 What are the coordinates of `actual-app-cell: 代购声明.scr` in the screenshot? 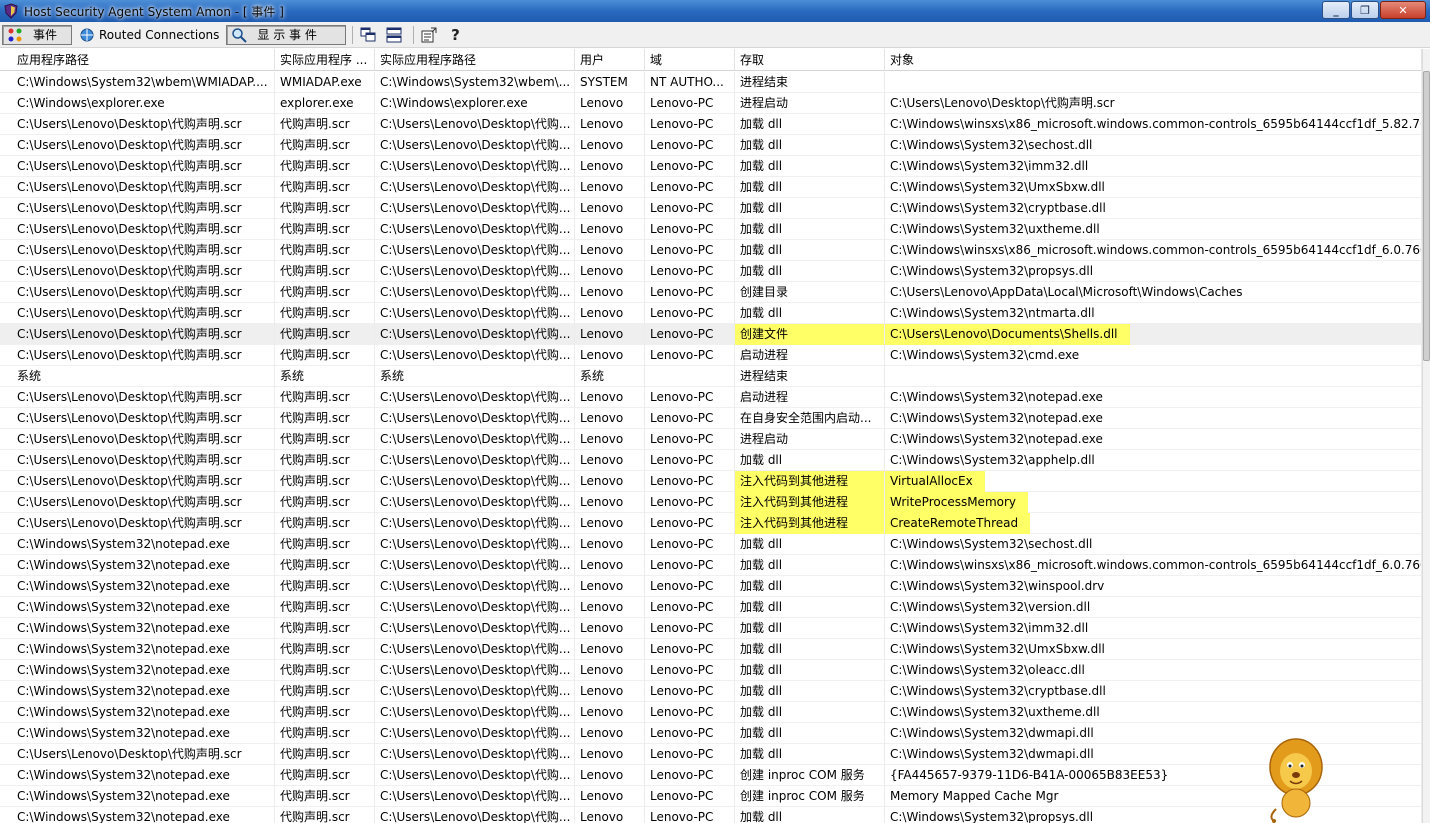 It's located at (325, 418).